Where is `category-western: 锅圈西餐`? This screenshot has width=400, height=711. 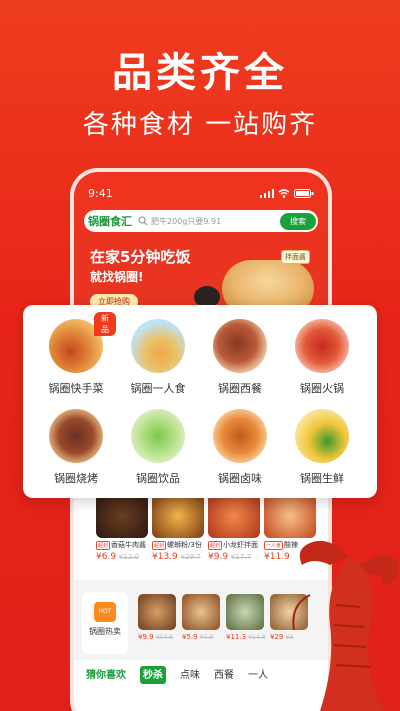
category-western: 锅圈西餐 is located at coordinates (240, 357).